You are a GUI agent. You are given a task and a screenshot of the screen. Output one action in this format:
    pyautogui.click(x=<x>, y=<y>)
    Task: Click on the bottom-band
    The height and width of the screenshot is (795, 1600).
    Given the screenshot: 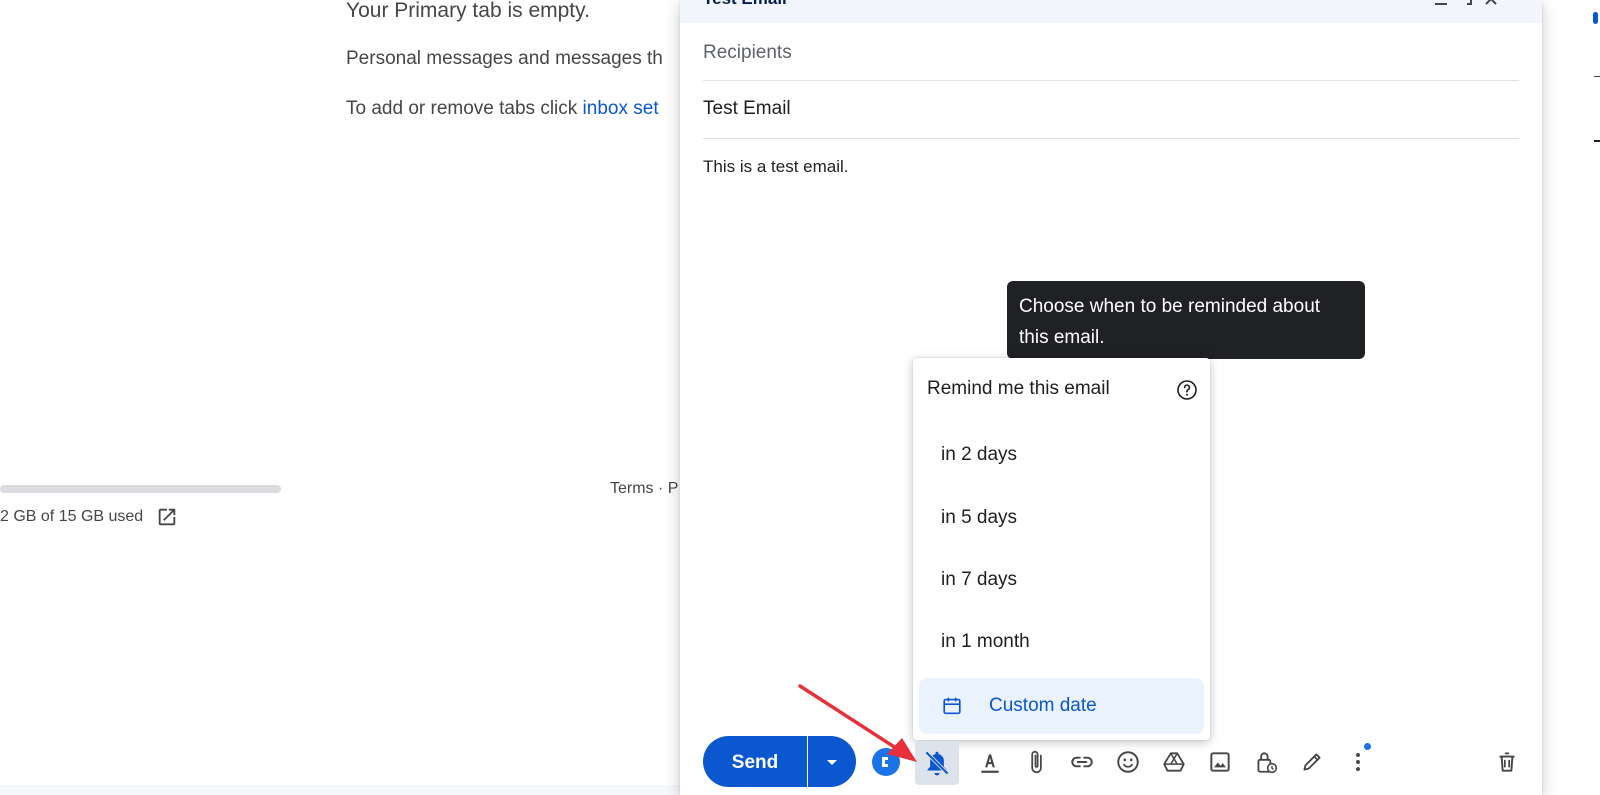 What is the action you would take?
    pyautogui.click(x=340, y=790)
    